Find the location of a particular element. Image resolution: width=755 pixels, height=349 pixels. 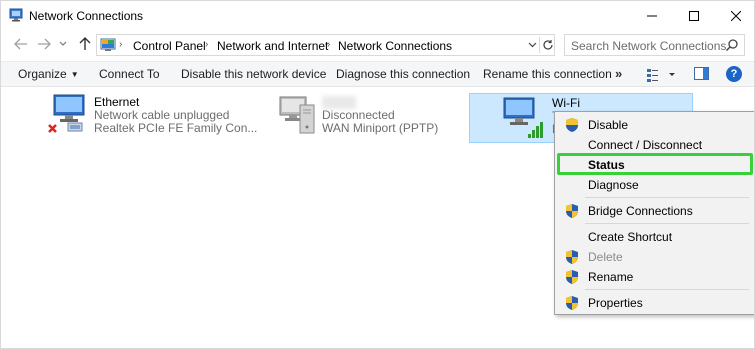

change-view-button is located at coordinates (661, 74).